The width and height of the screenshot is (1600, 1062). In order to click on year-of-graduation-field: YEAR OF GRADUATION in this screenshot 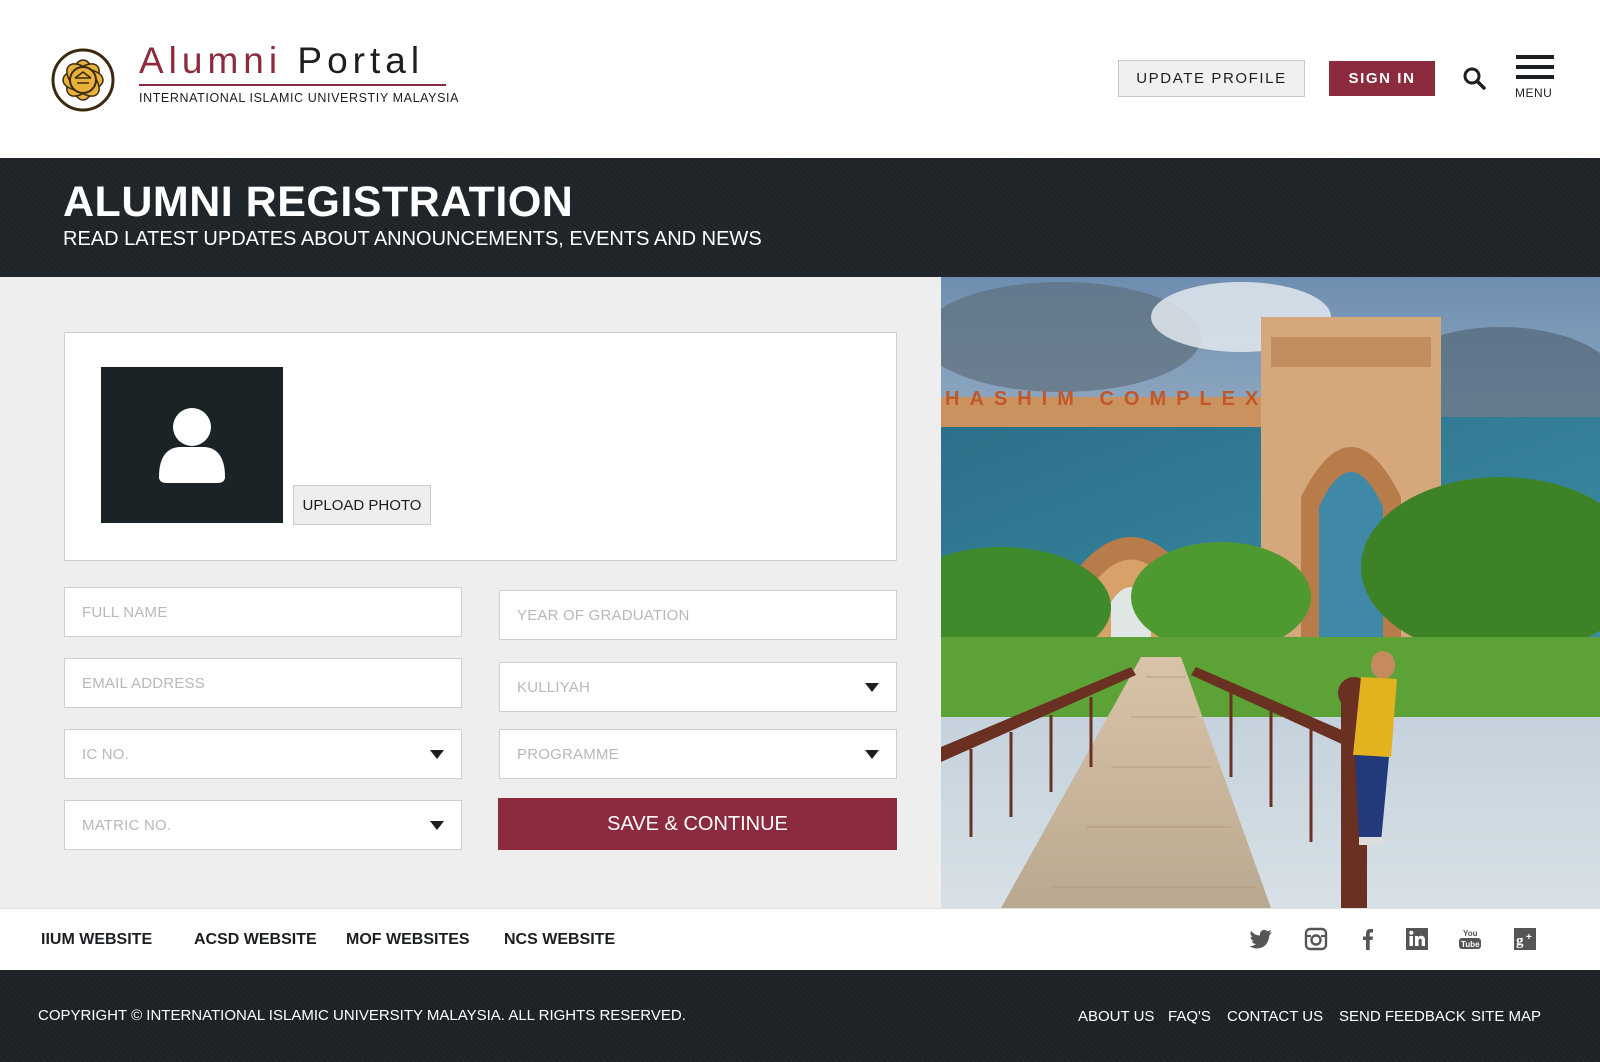, I will do `click(698, 615)`.